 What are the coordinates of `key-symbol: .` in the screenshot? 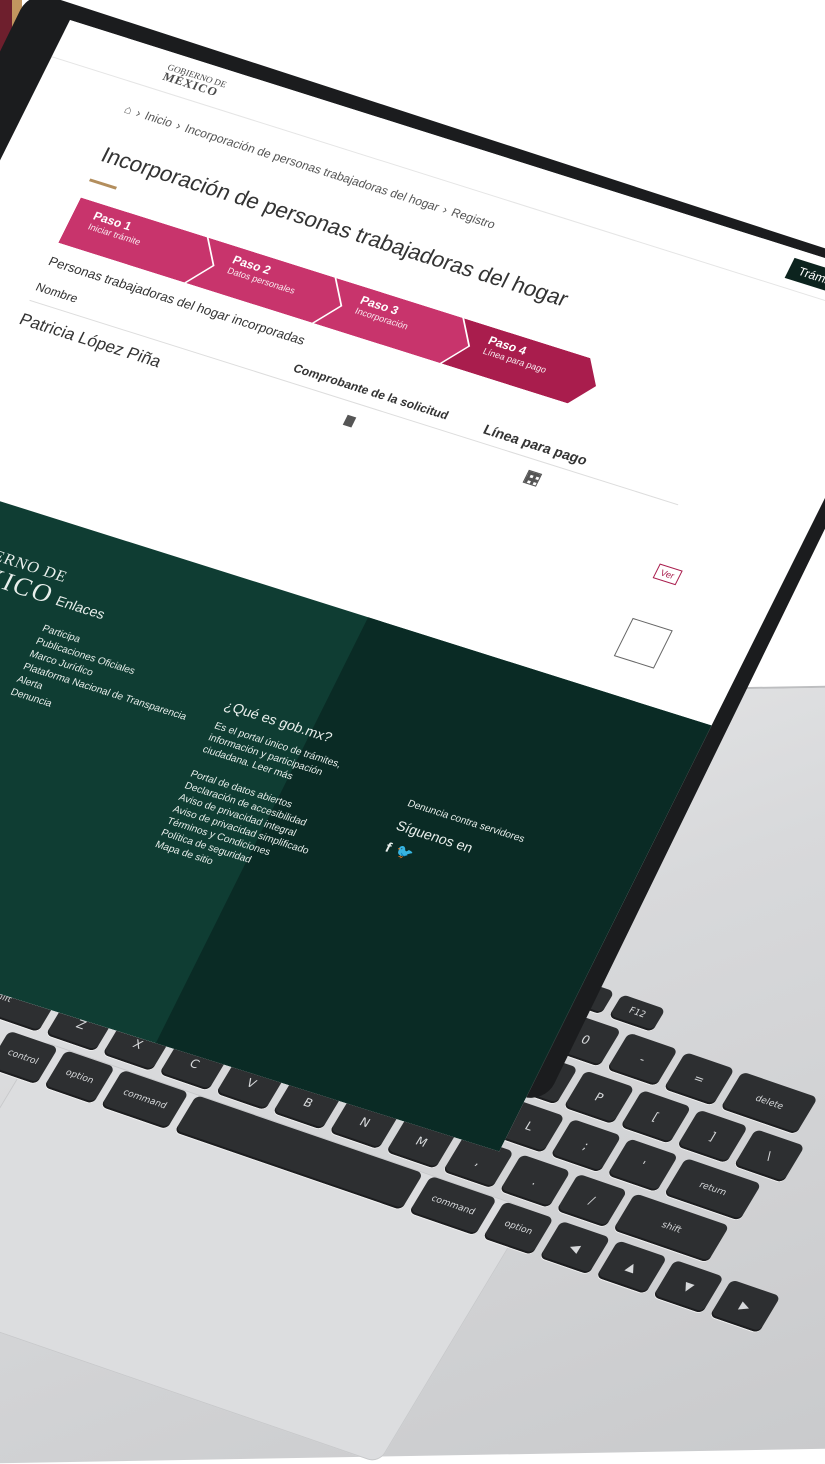 It's located at (535, 1181).